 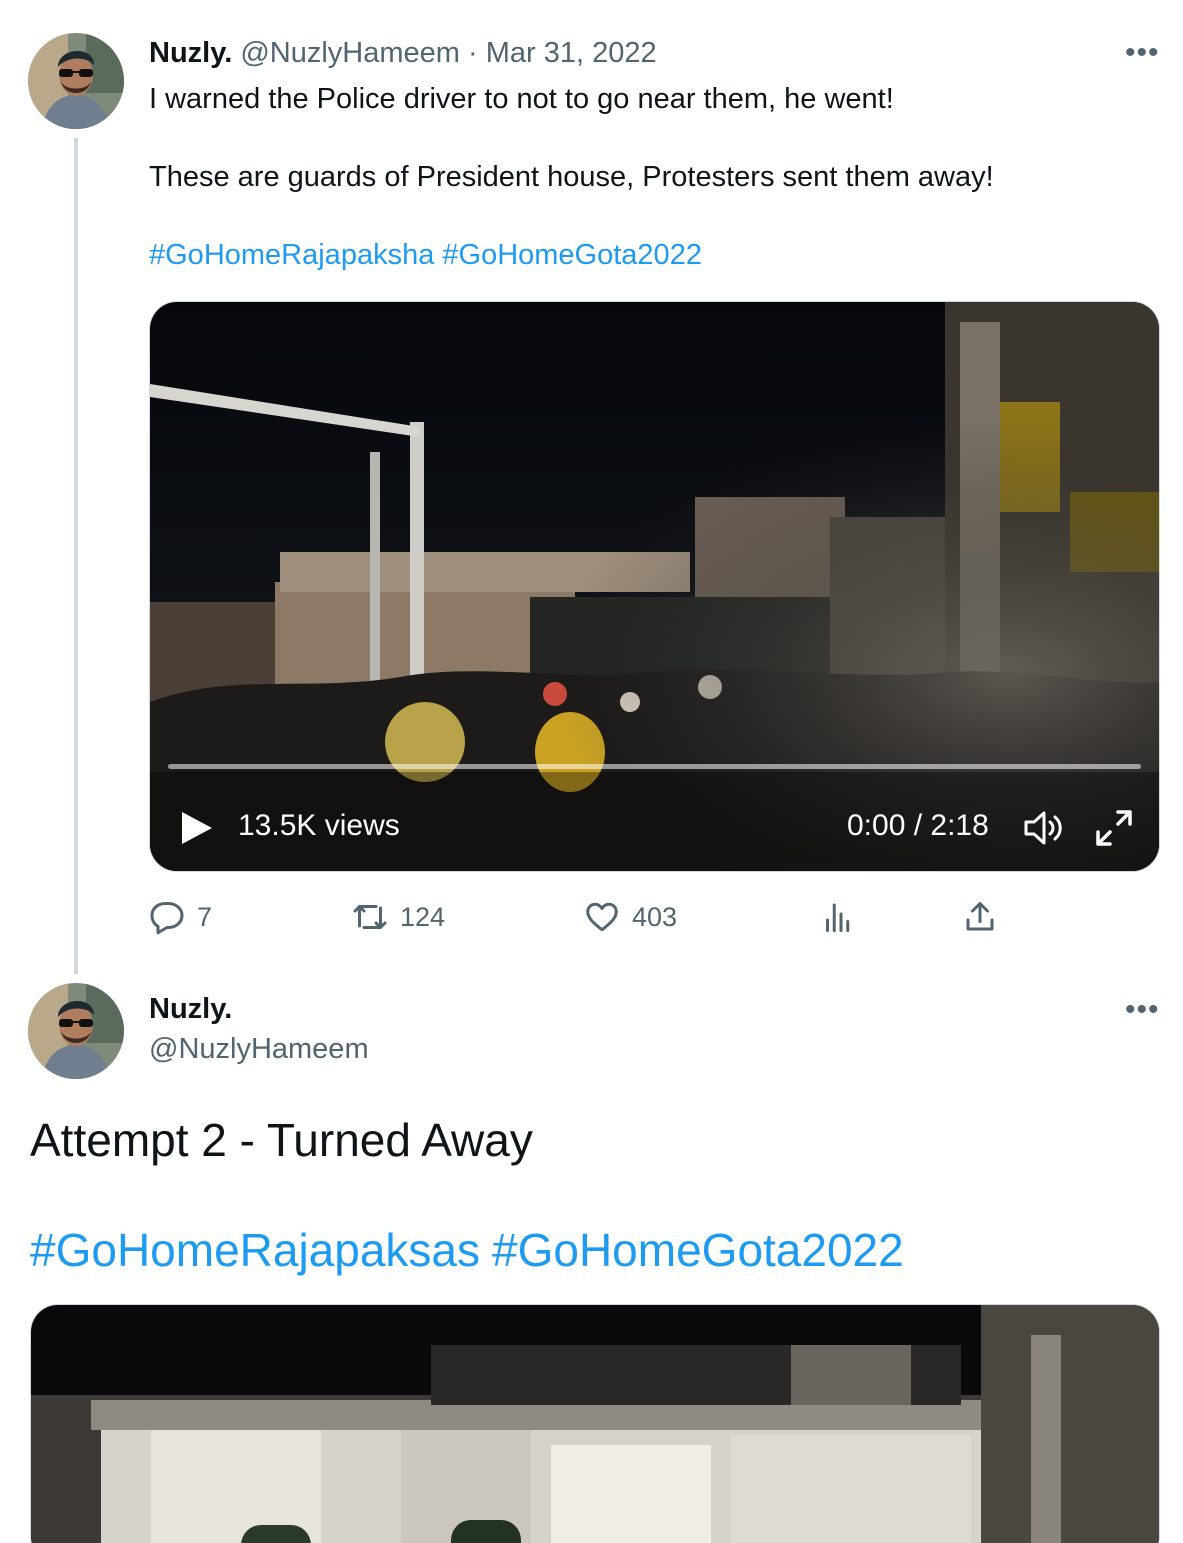 I want to click on hashtag-link: #GoHomeRajapaksas, so click(x=255, y=1250).